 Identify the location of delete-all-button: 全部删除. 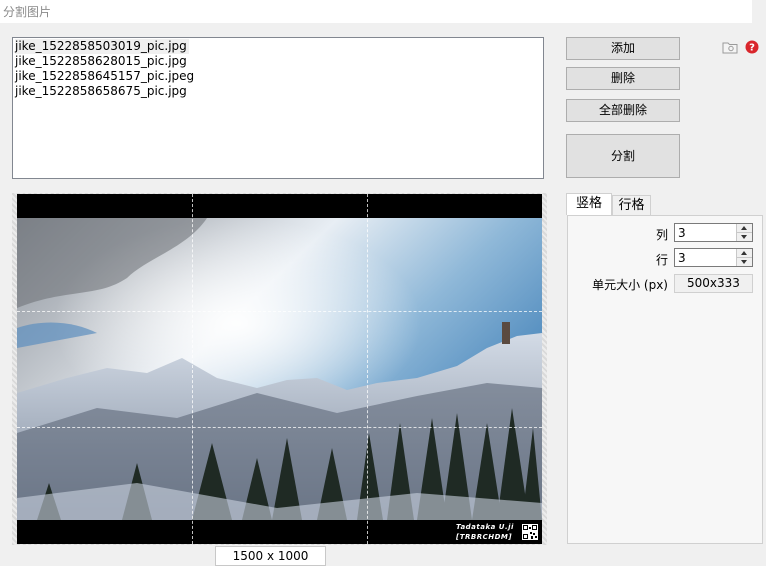
(623, 110).